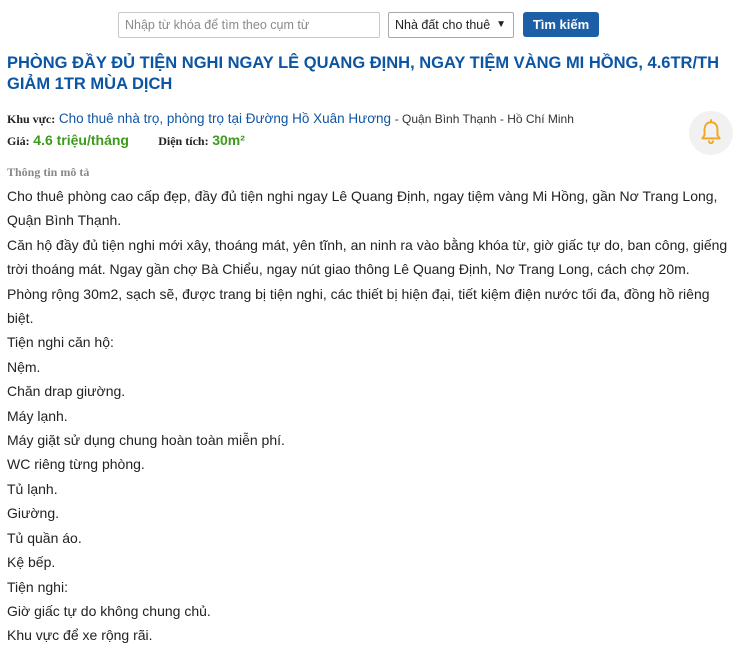  What do you see at coordinates (24, 366) in the screenshot?
I see `description-line: Nệm.` at bounding box center [24, 366].